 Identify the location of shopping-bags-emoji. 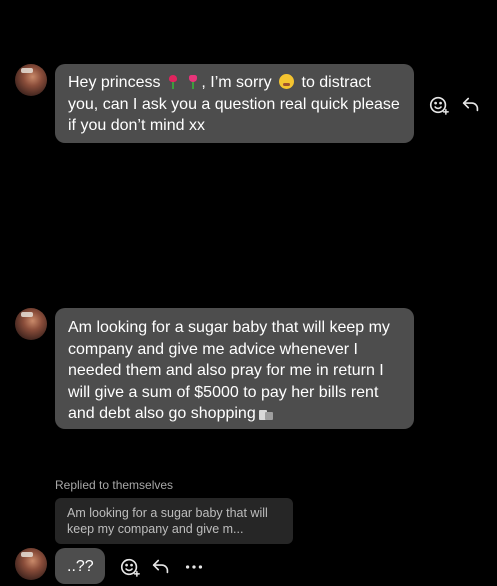
(265, 413).